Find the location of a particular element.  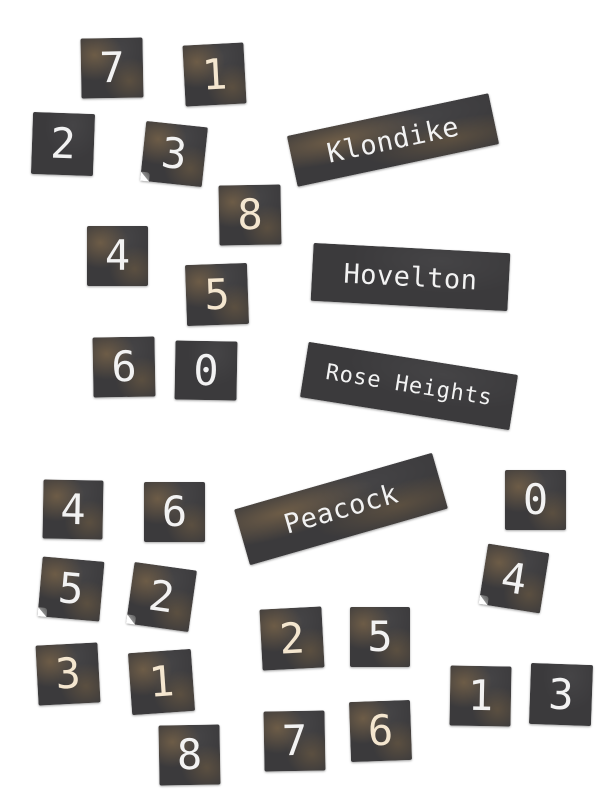

place-name-tile: Klondike is located at coordinates (393, 140).